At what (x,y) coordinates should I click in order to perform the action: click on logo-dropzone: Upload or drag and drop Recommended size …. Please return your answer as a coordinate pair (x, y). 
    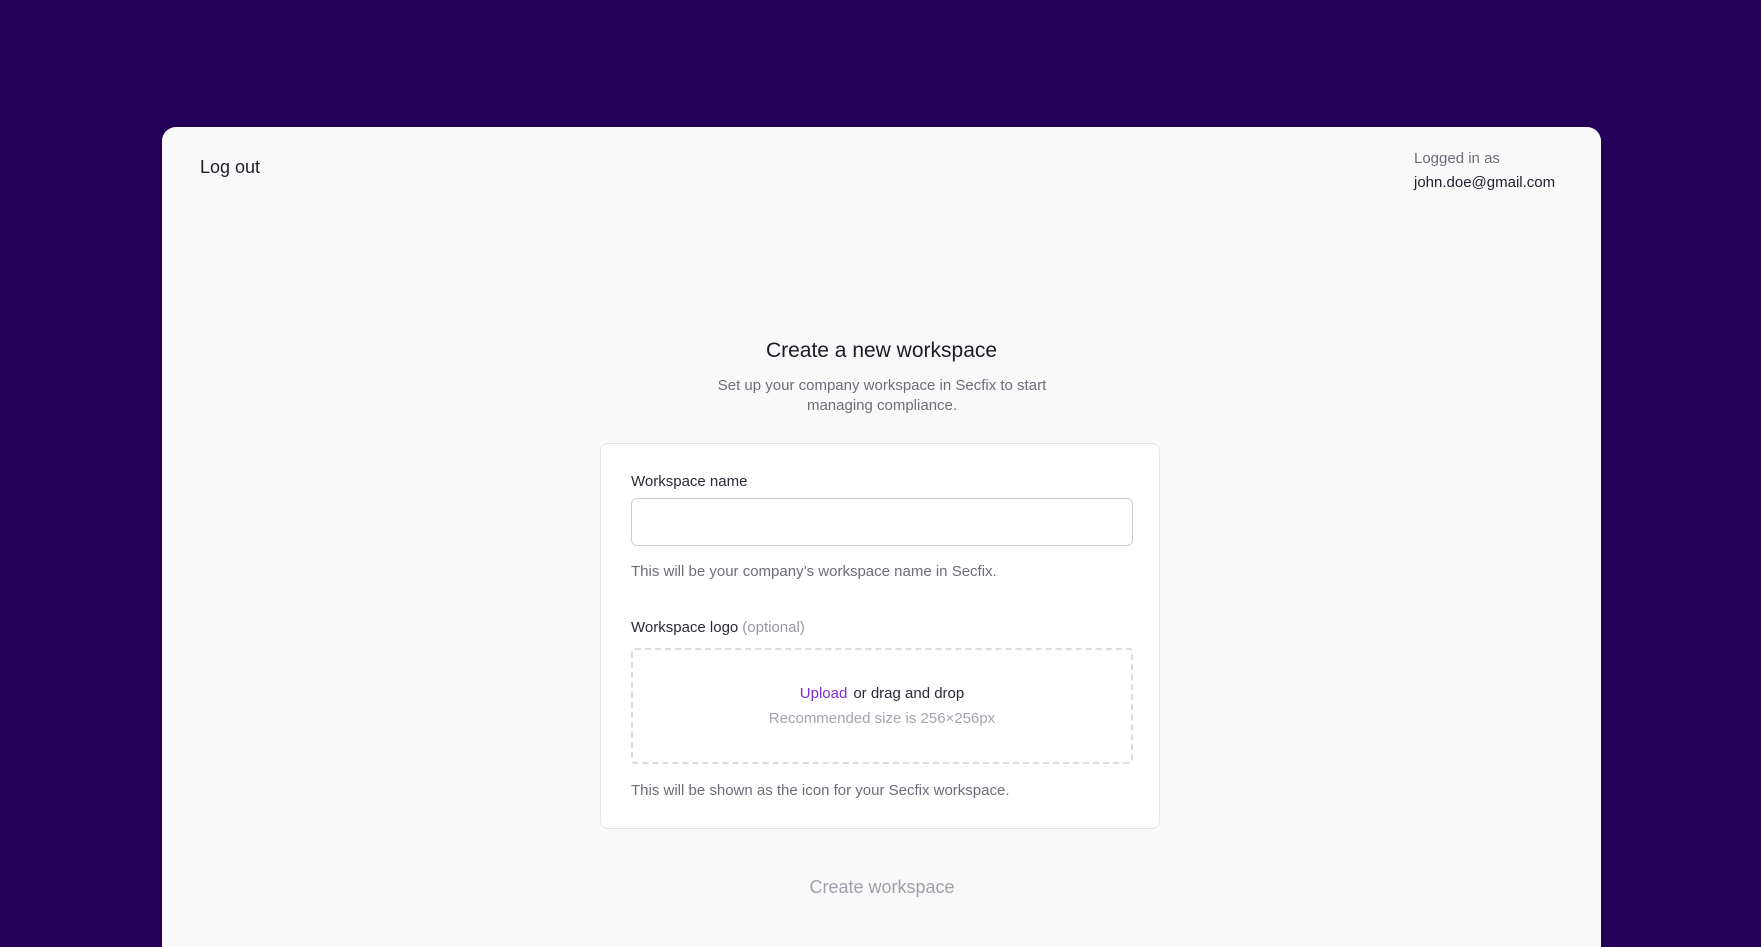
    Looking at the image, I should click on (882, 706).